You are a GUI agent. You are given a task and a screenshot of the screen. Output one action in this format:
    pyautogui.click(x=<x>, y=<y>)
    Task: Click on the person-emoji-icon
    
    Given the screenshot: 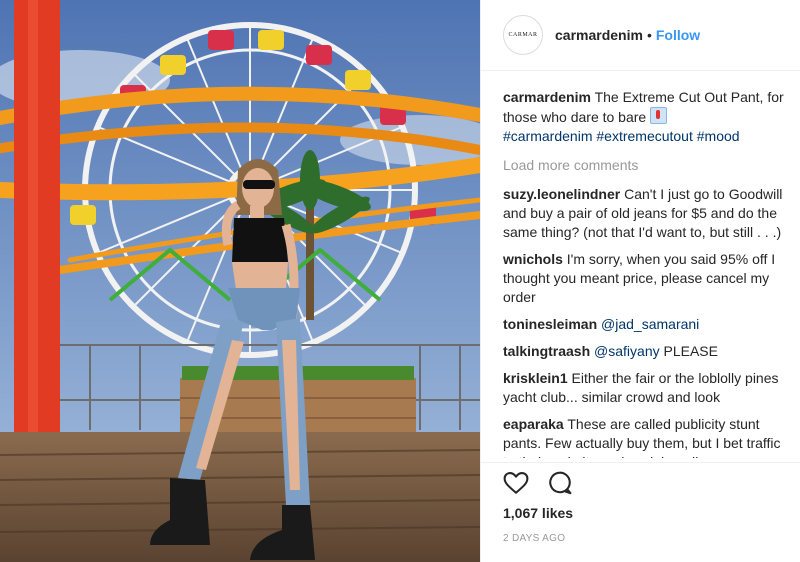 What is the action you would take?
    pyautogui.click(x=659, y=115)
    